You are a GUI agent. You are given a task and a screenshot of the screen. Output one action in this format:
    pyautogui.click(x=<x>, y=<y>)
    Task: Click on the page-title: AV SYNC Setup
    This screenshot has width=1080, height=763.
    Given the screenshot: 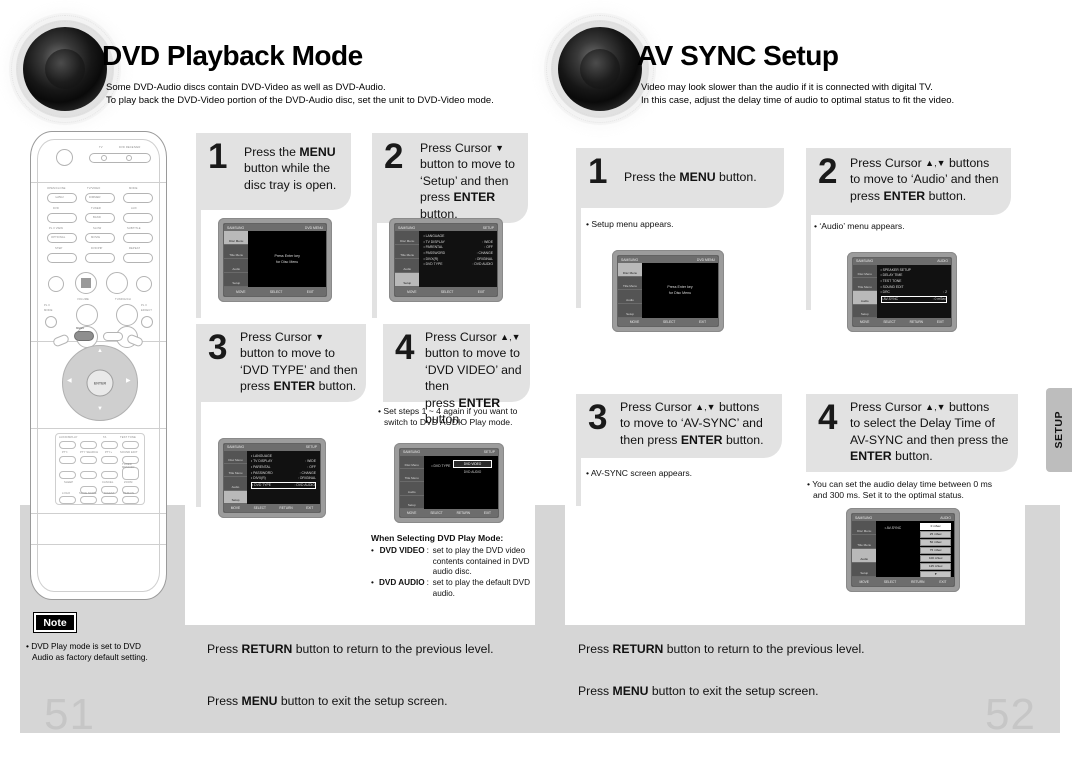 What is the action you would take?
    pyautogui.click(x=738, y=55)
    